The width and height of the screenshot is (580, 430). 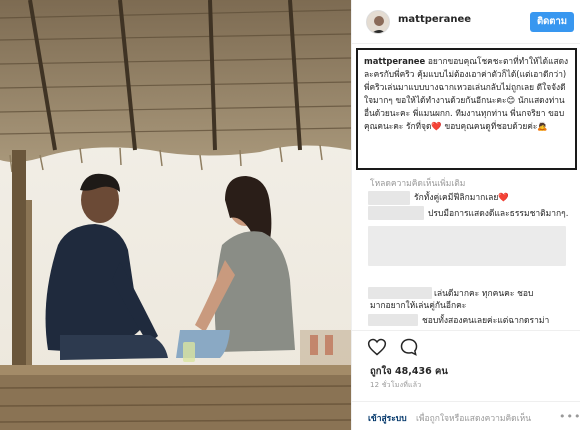 What do you see at coordinates (484, 294) in the screenshot?
I see `comment-text: เล่นดีมากคะ ทุกคนคะ ชอบ` at bounding box center [484, 294].